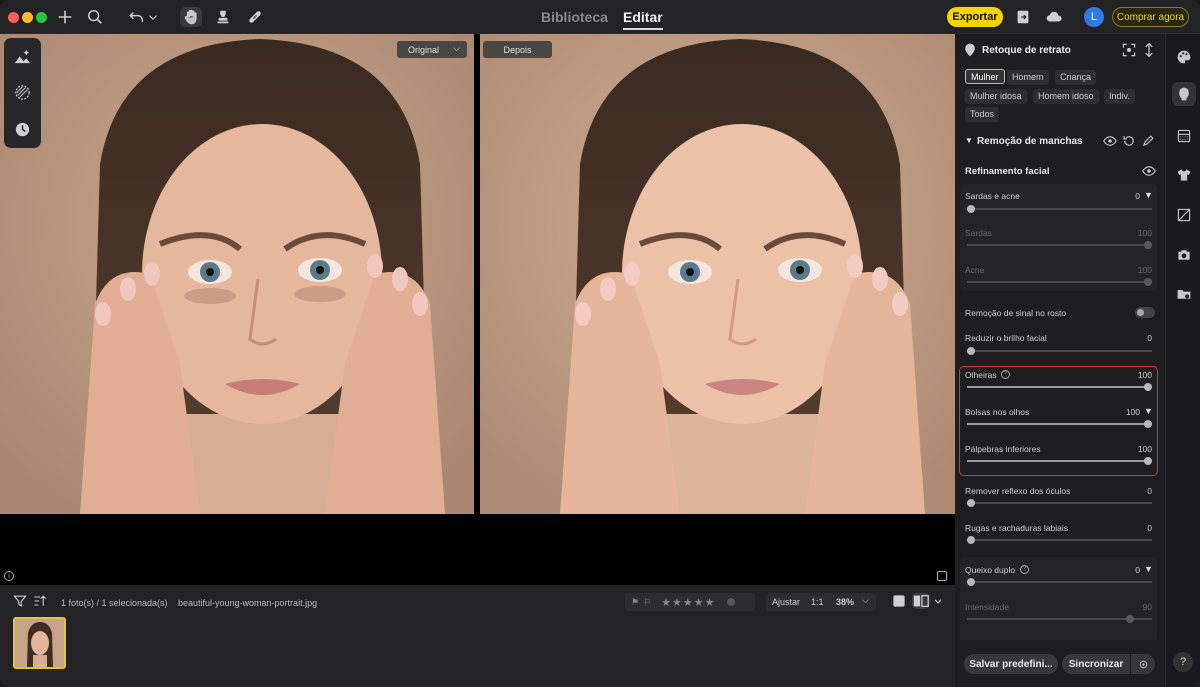  What do you see at coordinates (1023, 17) in the screenshot?
I see `export-file-icon` at bounding box center [1023, 17].